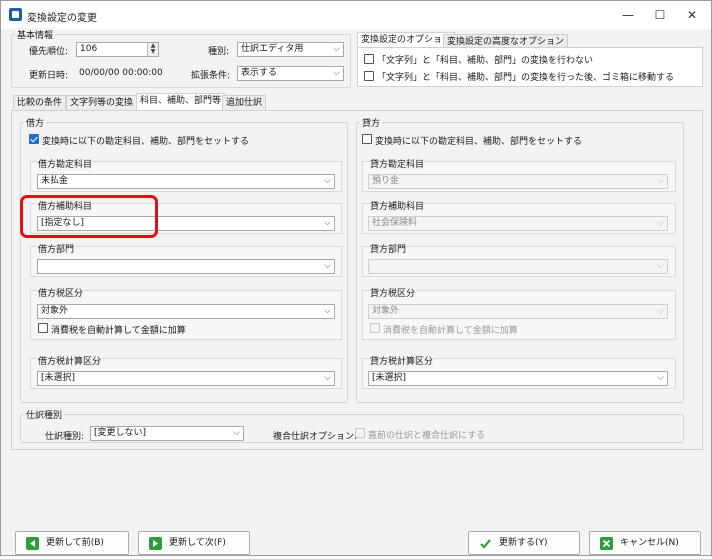 The height and width of the screenshot is (559, 712). I want to click on annotation-highlight, so click(89, 216).